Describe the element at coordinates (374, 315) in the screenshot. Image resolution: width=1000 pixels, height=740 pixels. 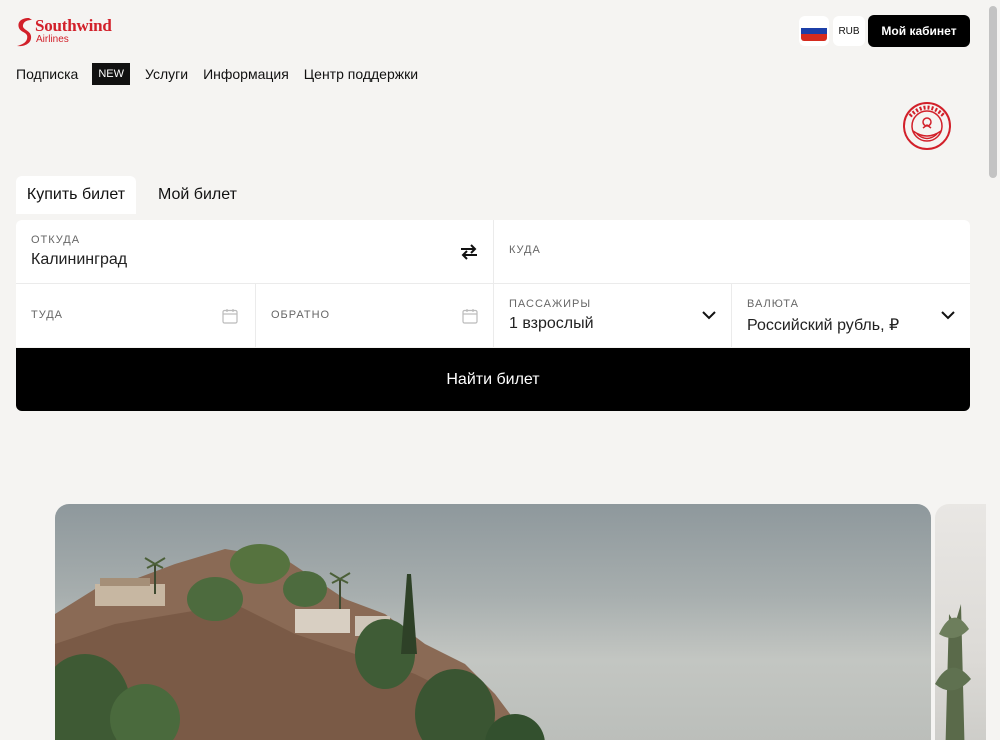
I see `return-date-field: Обратно` at that location.